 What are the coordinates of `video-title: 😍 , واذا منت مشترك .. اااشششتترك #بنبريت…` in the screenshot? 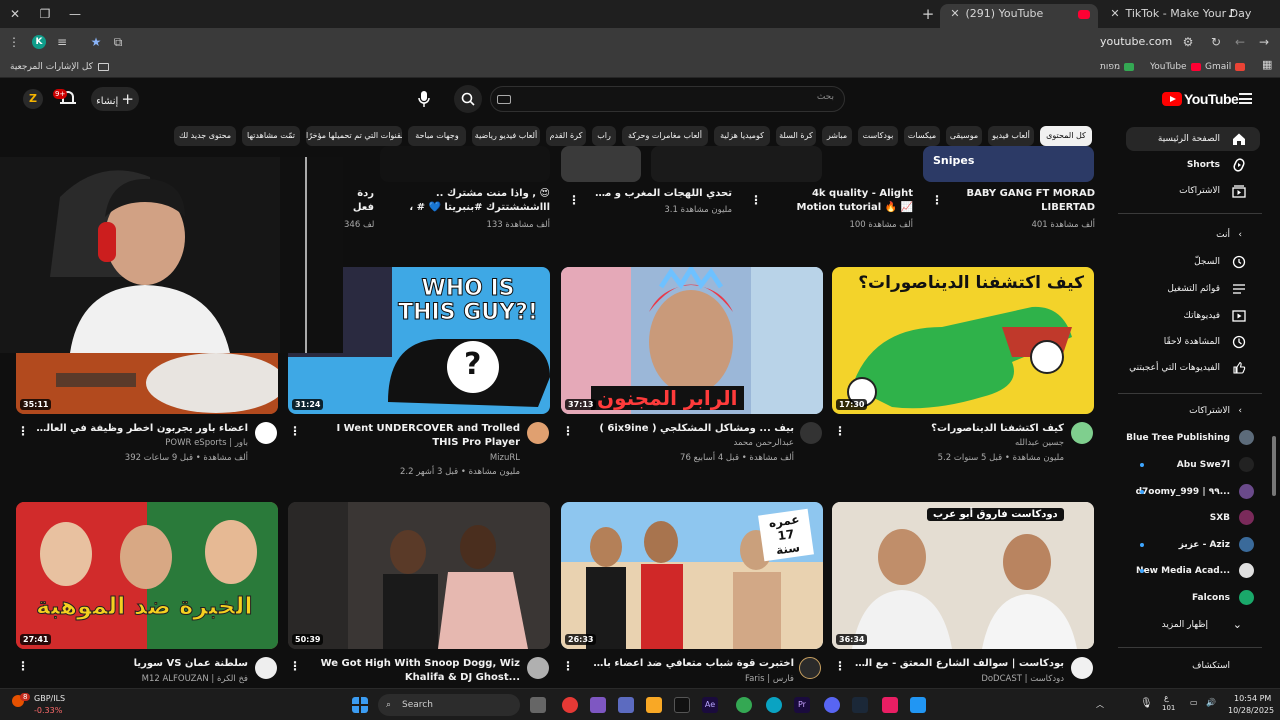 It's located at (475, 201).